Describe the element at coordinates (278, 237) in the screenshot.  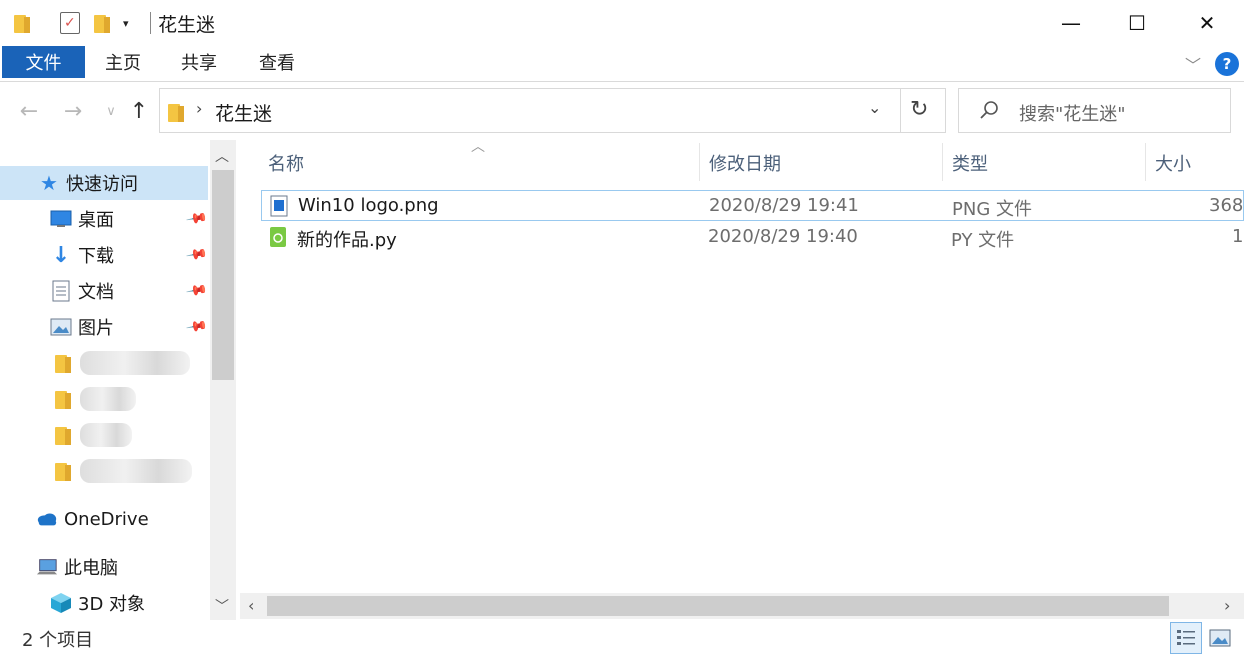
I see `python-file-icon` at that location.